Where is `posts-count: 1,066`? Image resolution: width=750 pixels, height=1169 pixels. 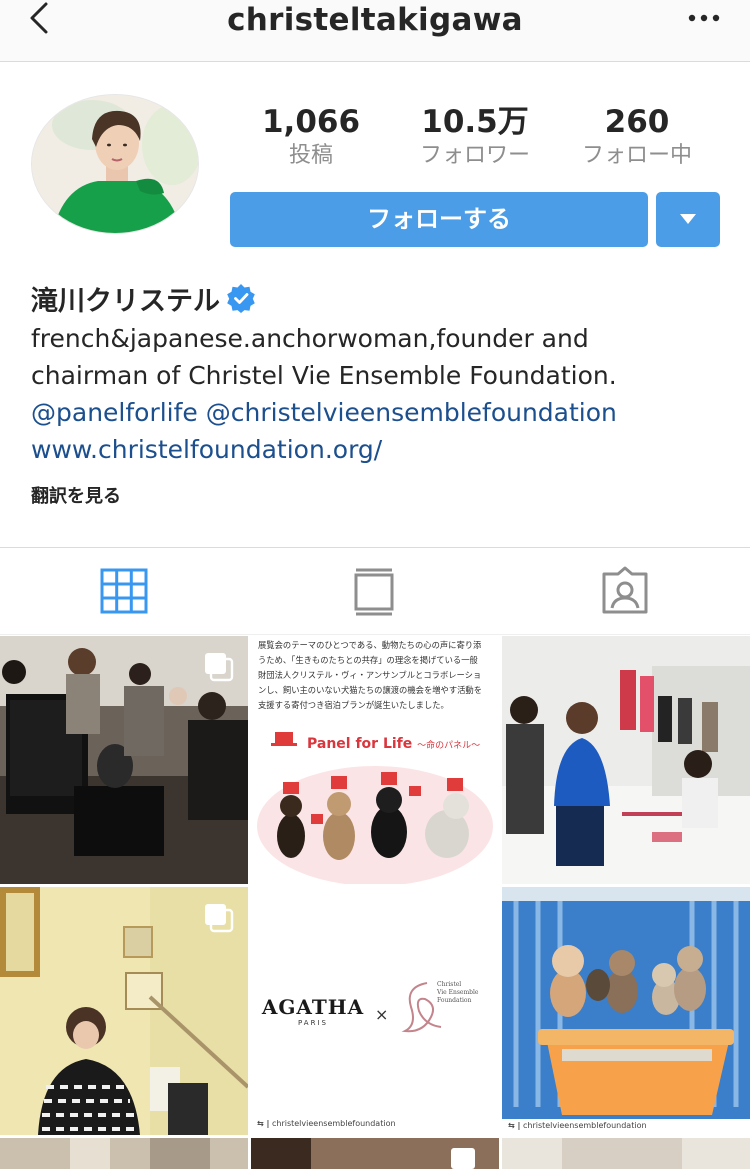 posts-count: 1,066 is located at coordinates (311, 122).